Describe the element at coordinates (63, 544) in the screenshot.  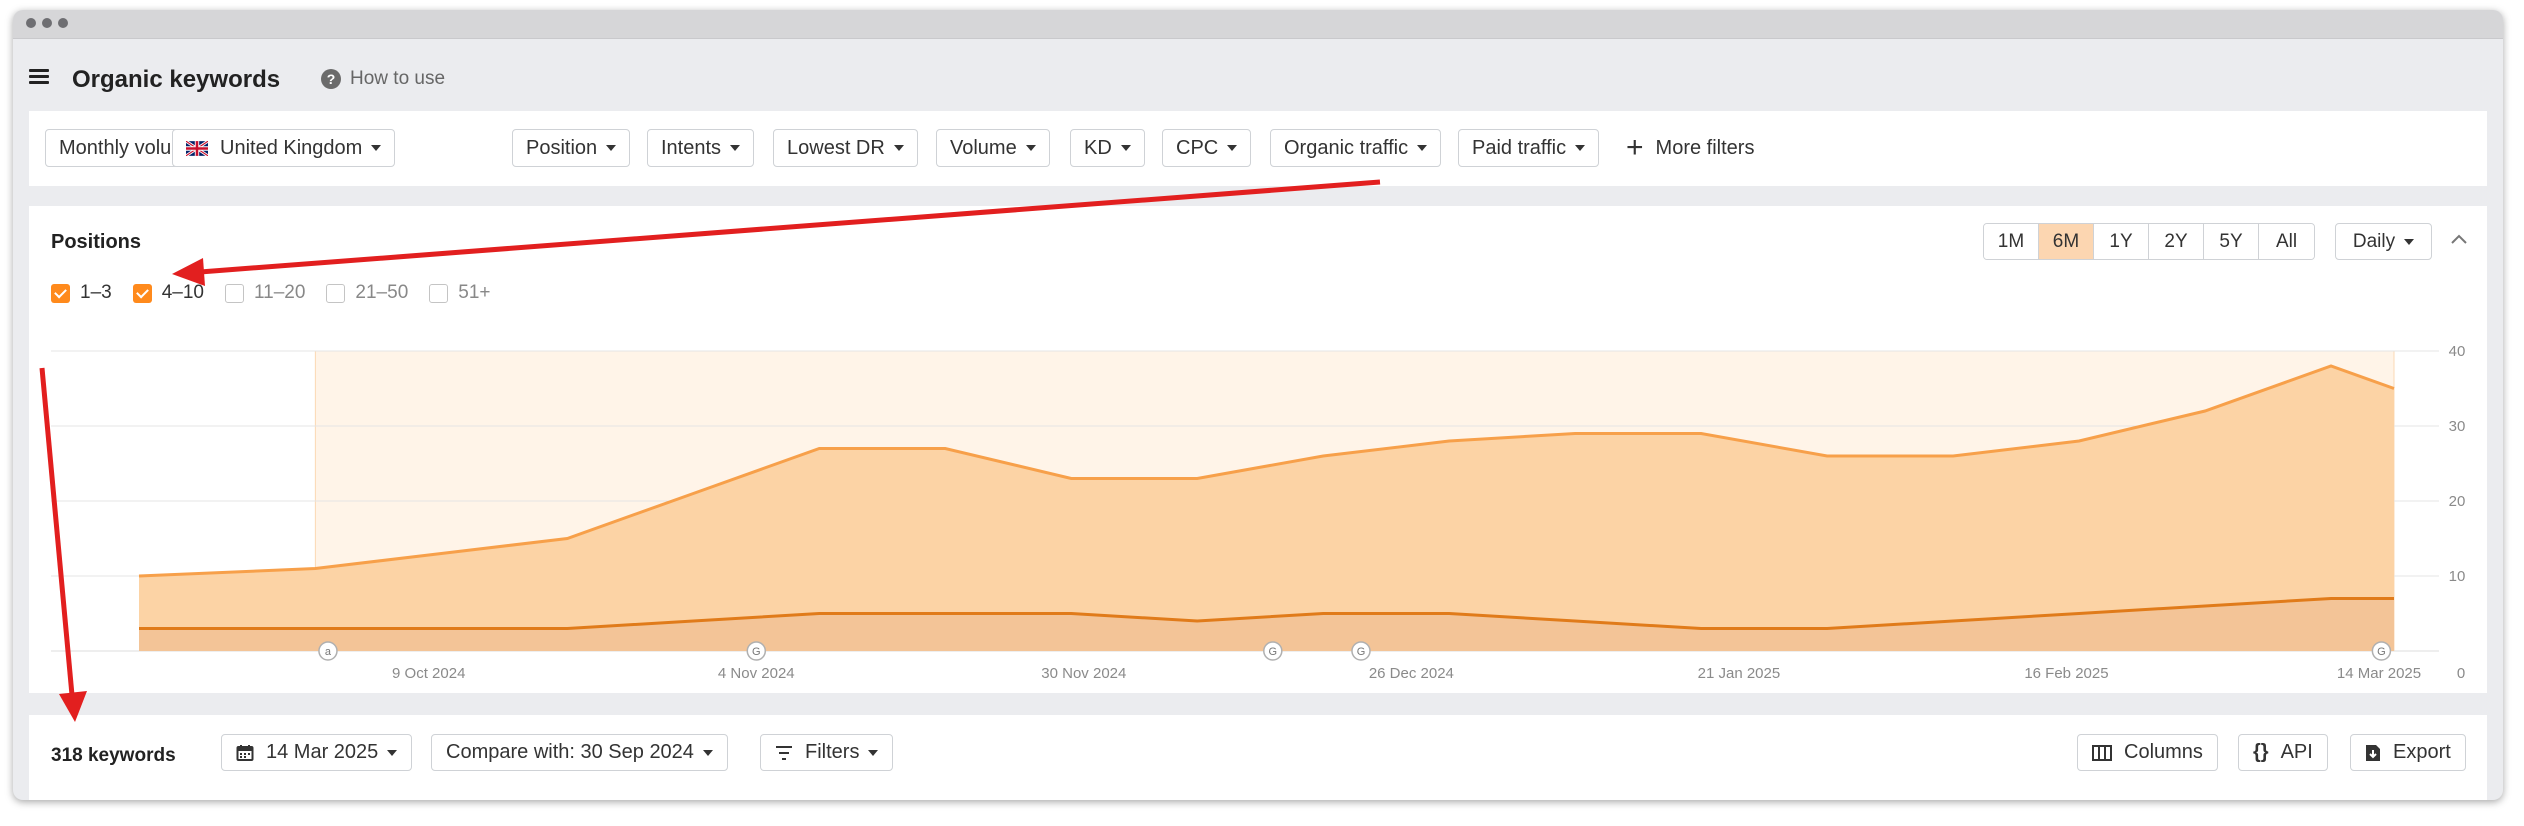
I see `red-arrow-to-keyword-count-icon` at that location.